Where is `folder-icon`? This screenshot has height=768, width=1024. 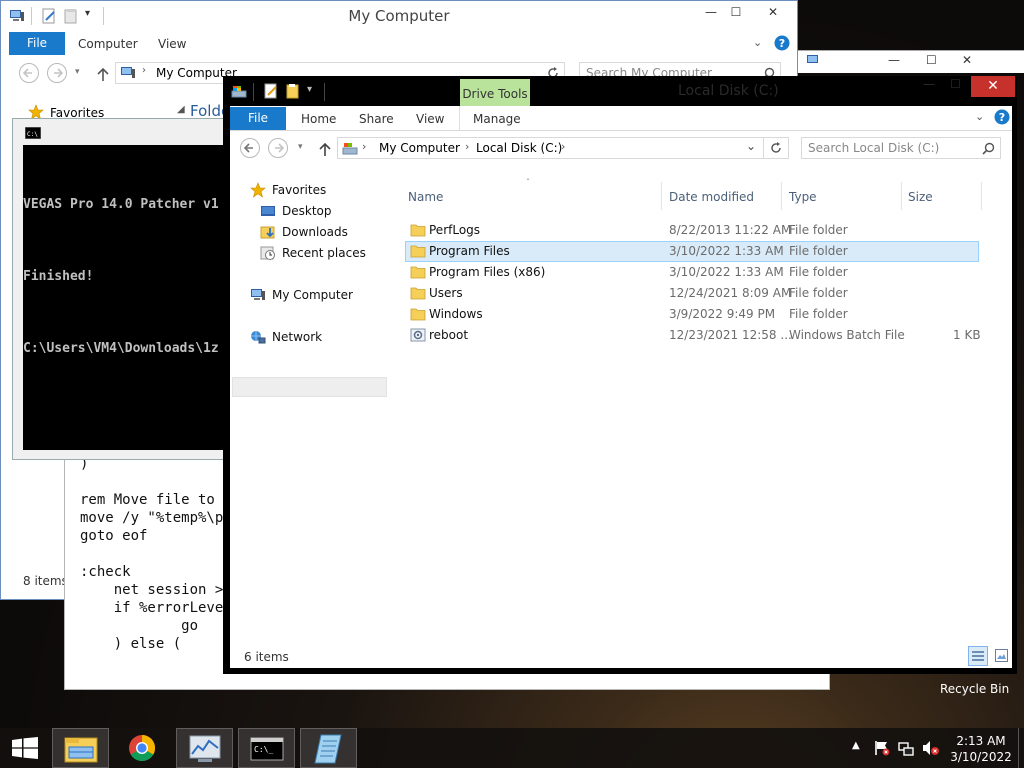
folder-icon is located at coordinates (418, 314).